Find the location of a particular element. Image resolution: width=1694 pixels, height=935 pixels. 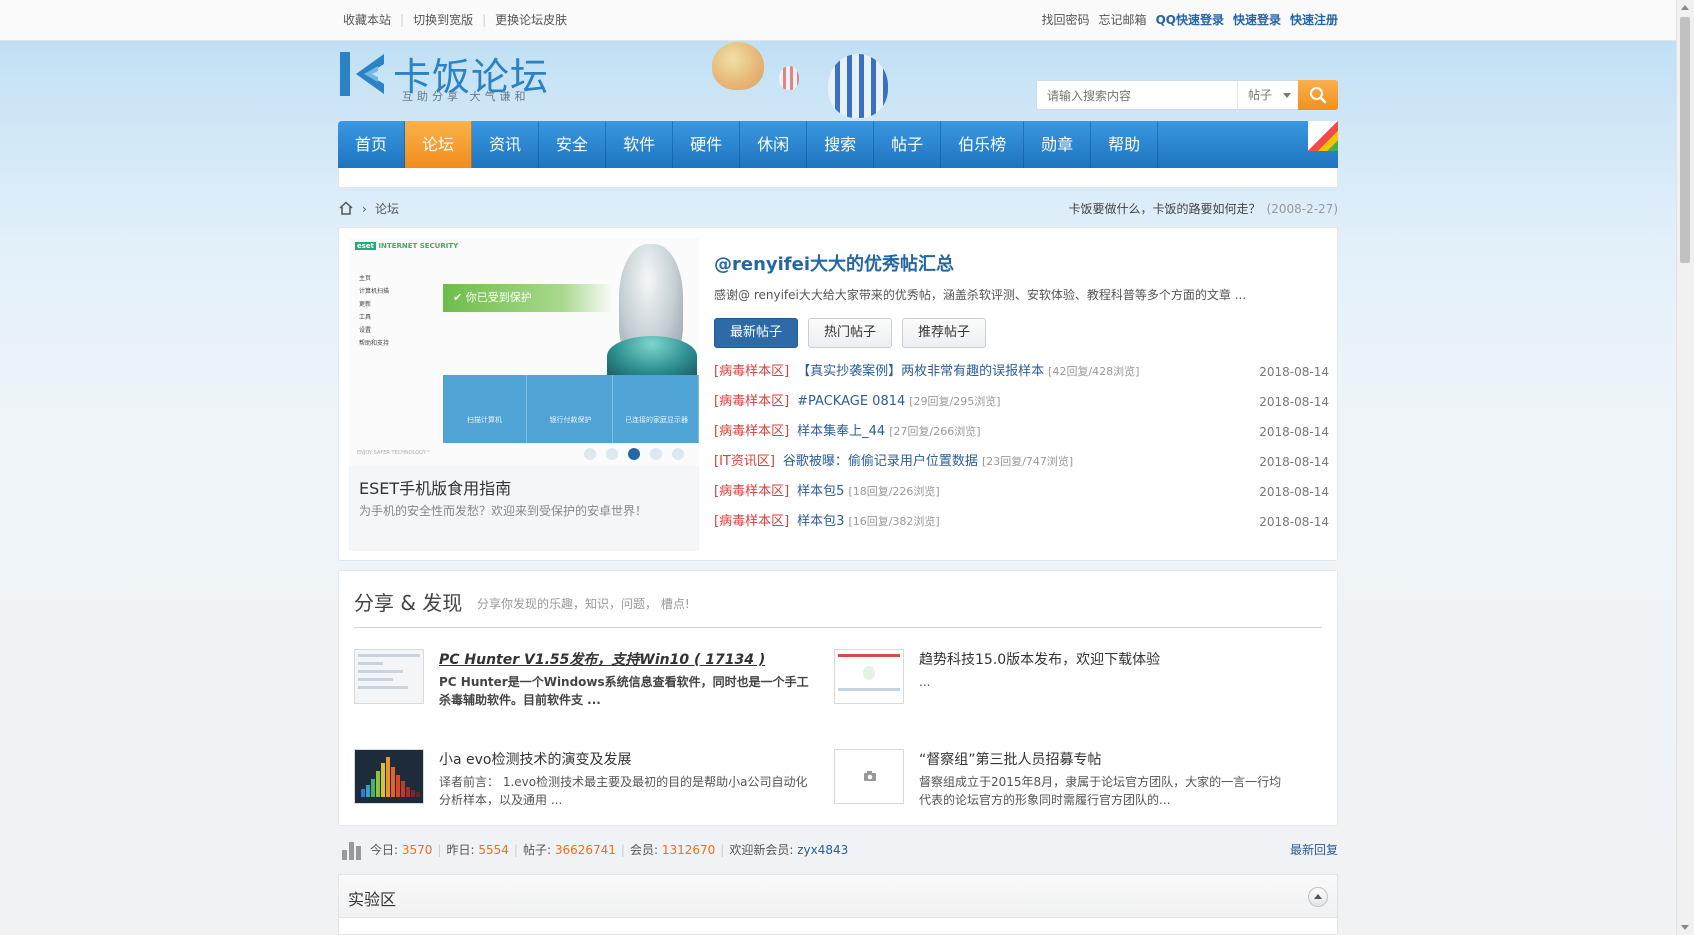

nav-item: 硬件 is located at coordinates (707, 144).